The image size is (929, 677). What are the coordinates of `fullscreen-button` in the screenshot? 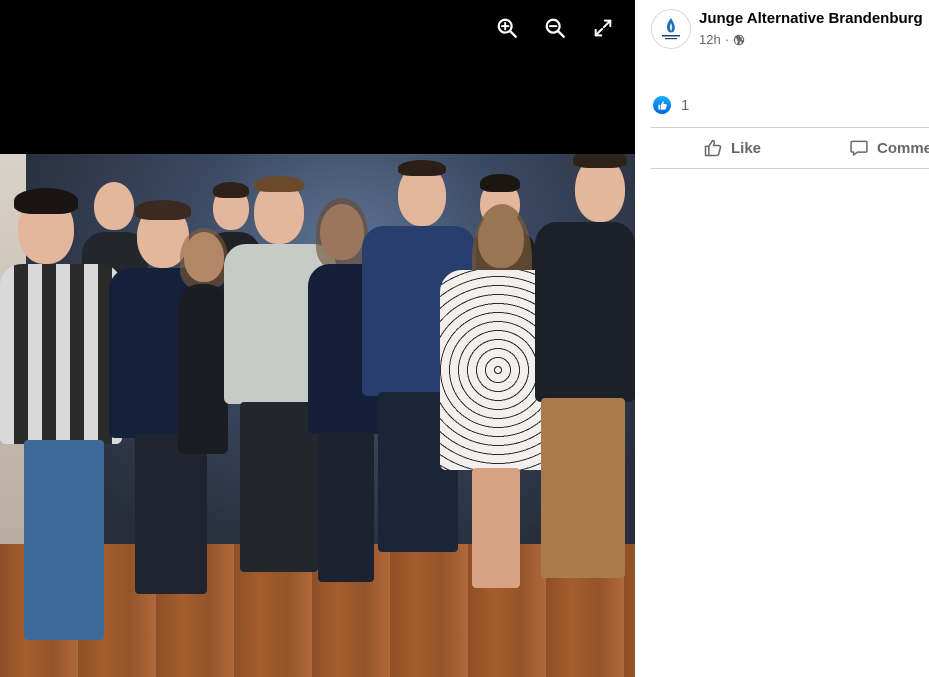 It's located at (603, 28).